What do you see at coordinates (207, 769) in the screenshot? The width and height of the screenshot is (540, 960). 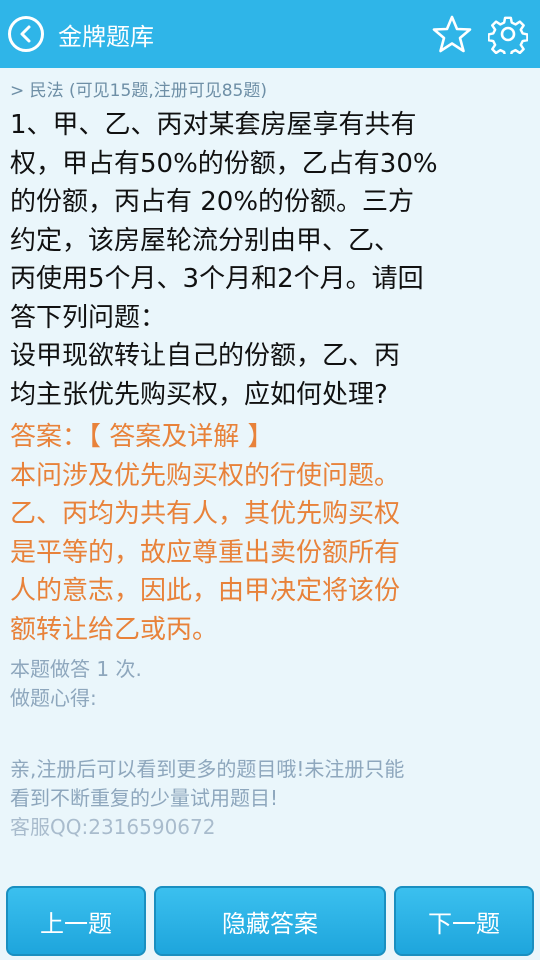 I see `notice-line: 亲,注册后可以看到更多的题目哦!未注册只能` at bounding box center [207, 769].